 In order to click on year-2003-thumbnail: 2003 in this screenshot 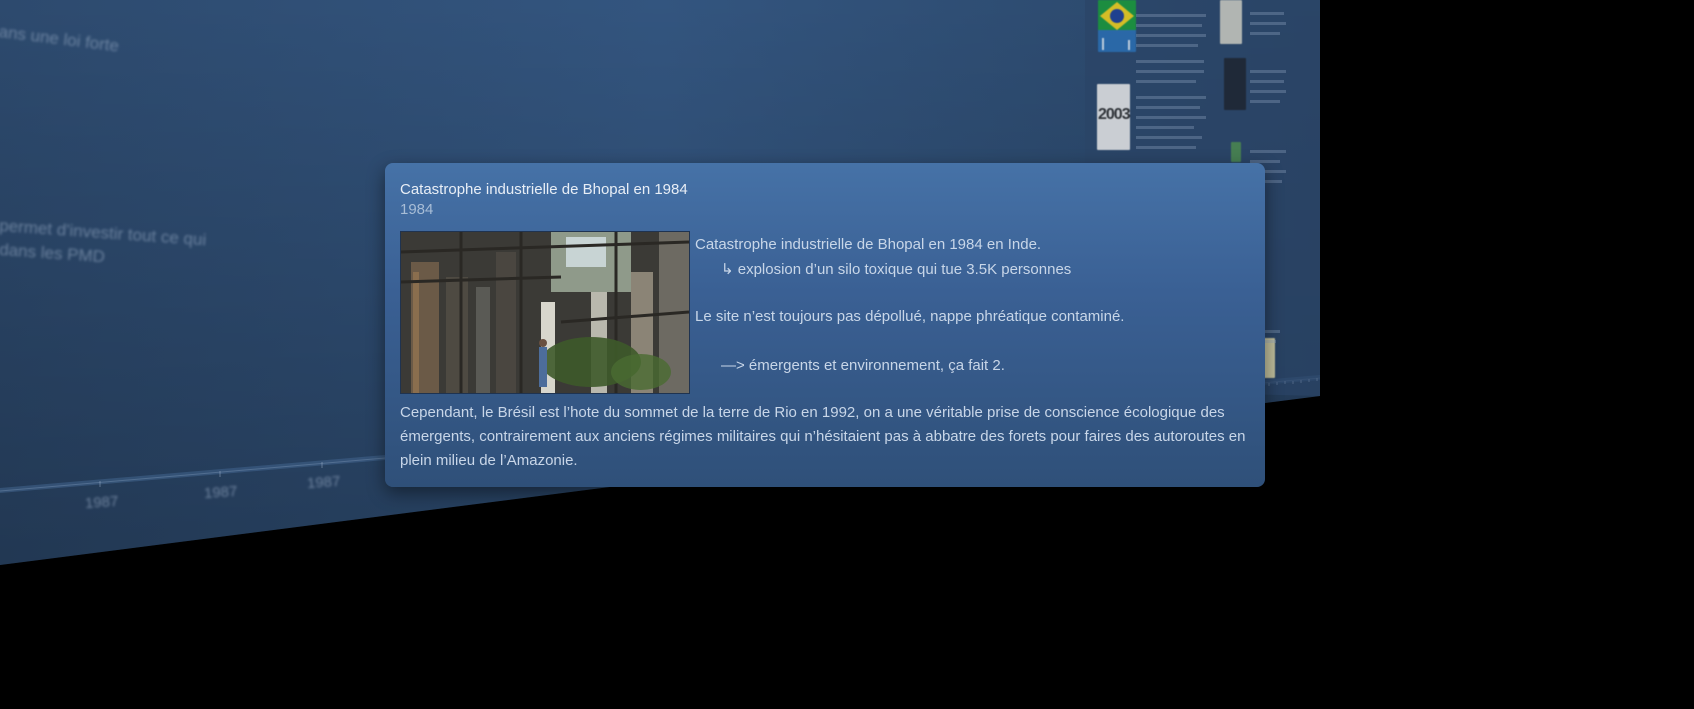, I will do `click(1114, 117)`.